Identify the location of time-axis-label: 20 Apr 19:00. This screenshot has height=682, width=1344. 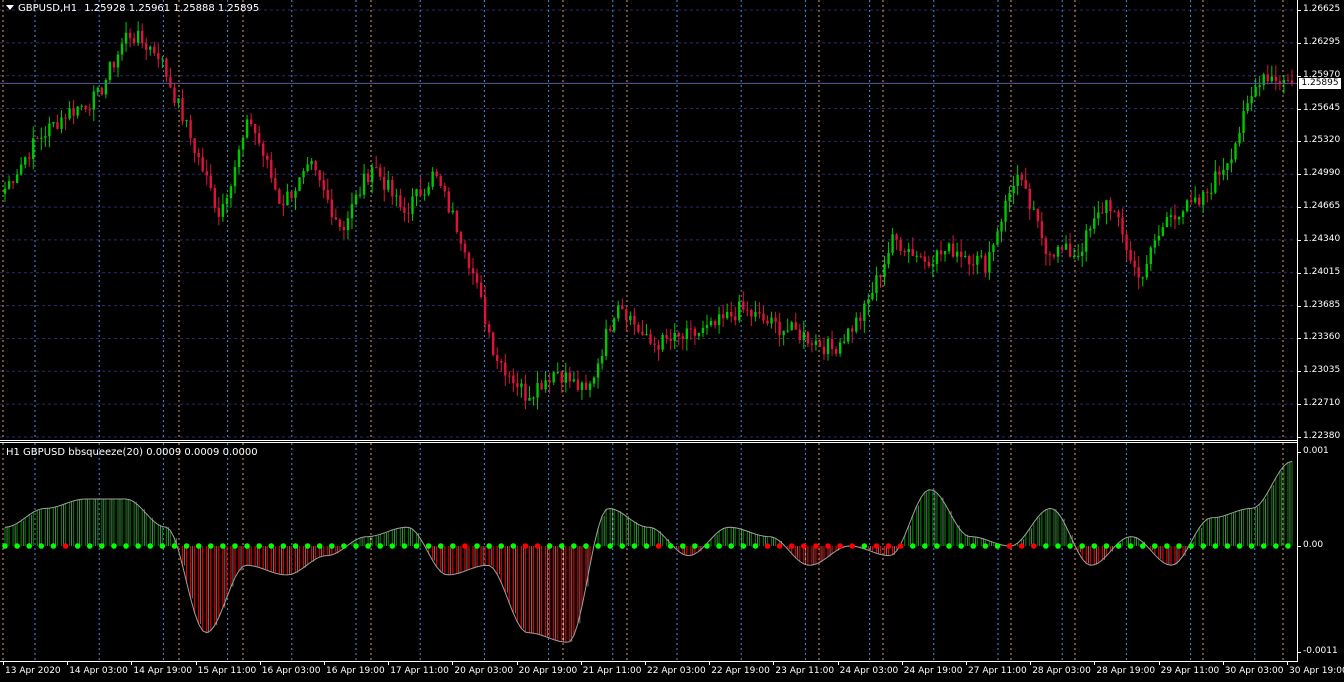
(548, 671).